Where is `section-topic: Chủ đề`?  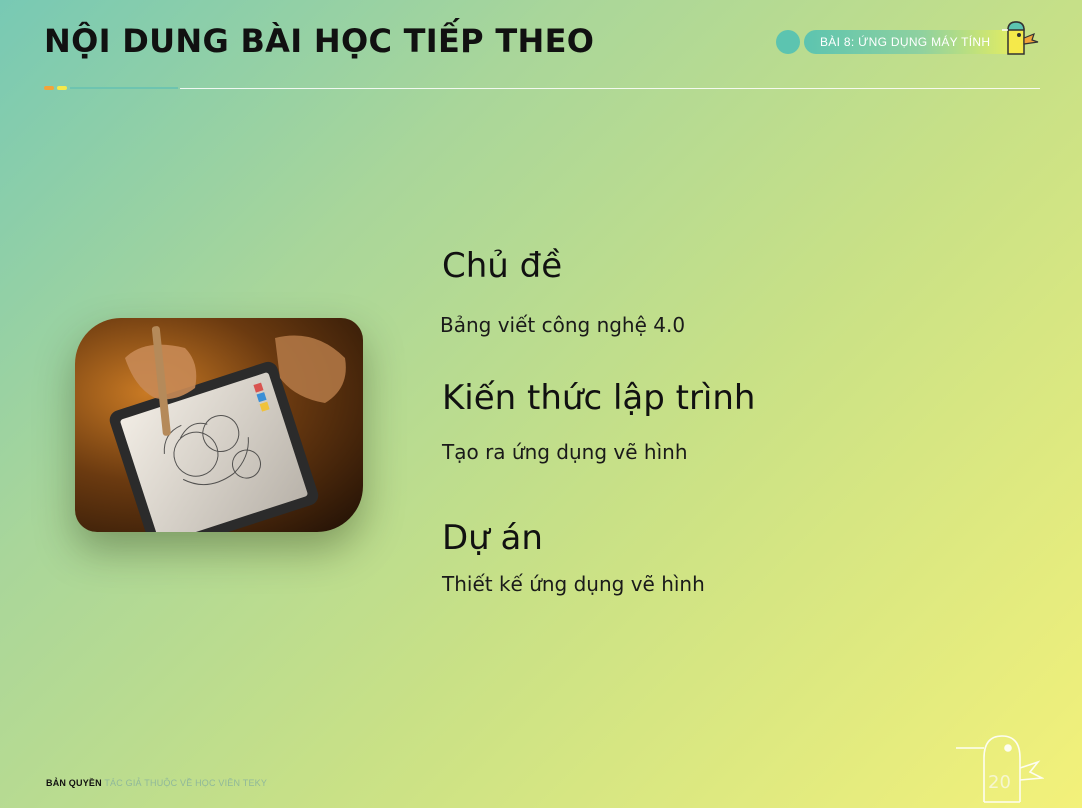
section-topic: Chủ đề is located at coordinates (502, 266).